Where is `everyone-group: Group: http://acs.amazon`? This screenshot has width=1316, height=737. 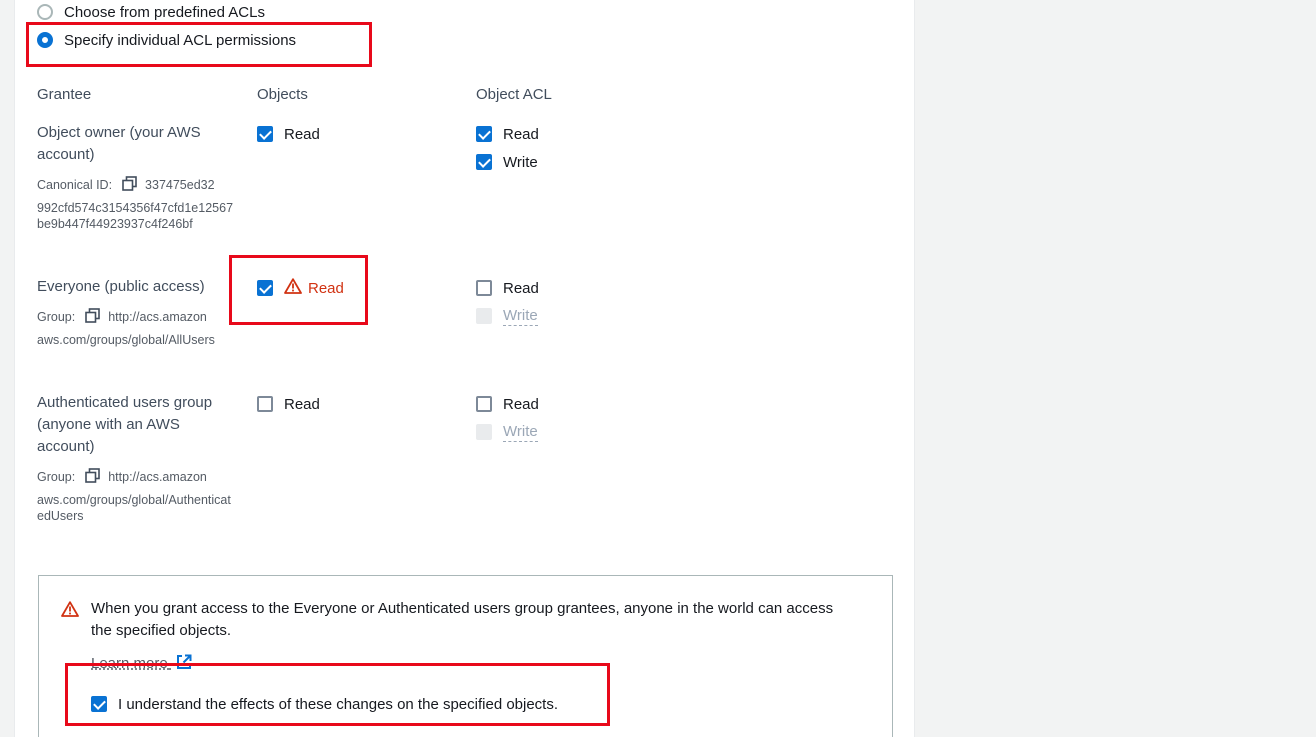 everyone-group: Group: http://acs.amazon is located at coordinates (122, 317).